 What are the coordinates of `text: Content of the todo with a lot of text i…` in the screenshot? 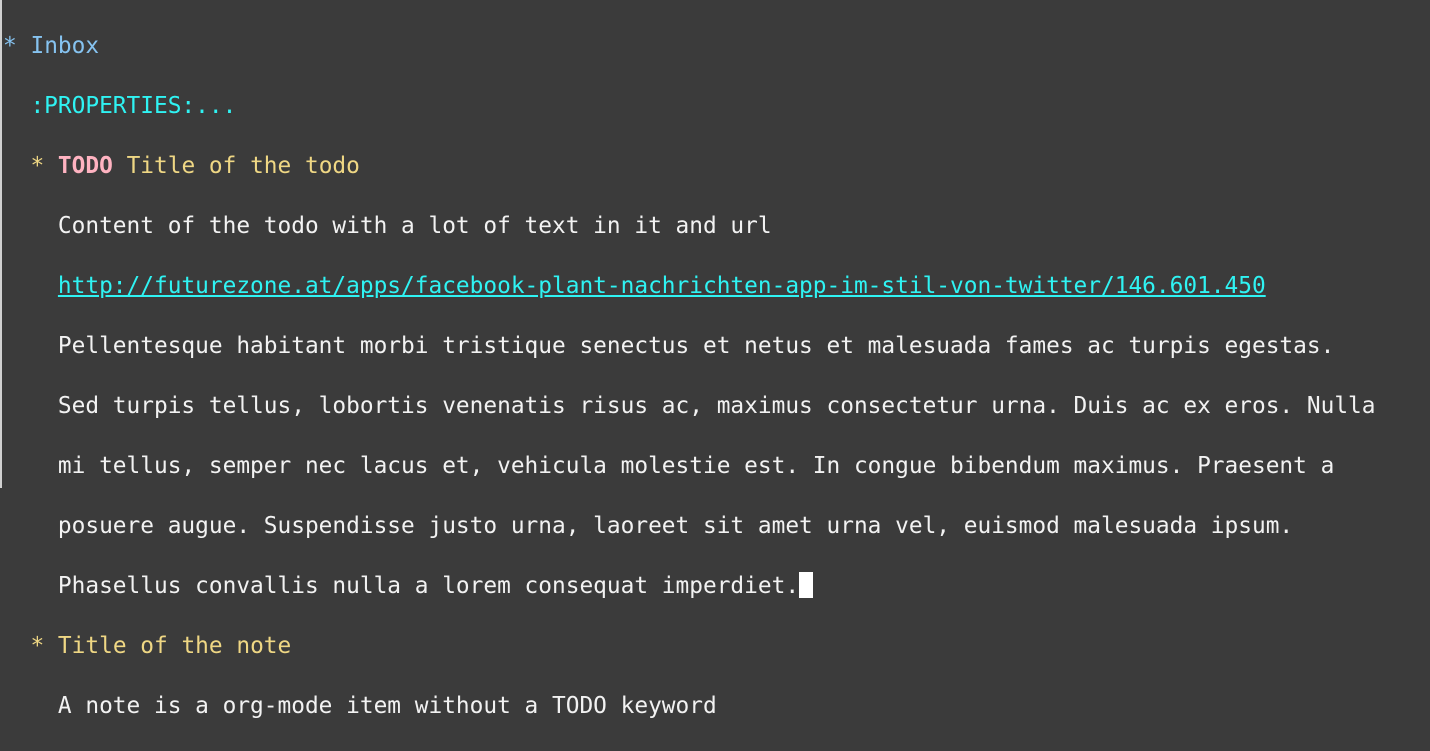 It's located at (414, 226).